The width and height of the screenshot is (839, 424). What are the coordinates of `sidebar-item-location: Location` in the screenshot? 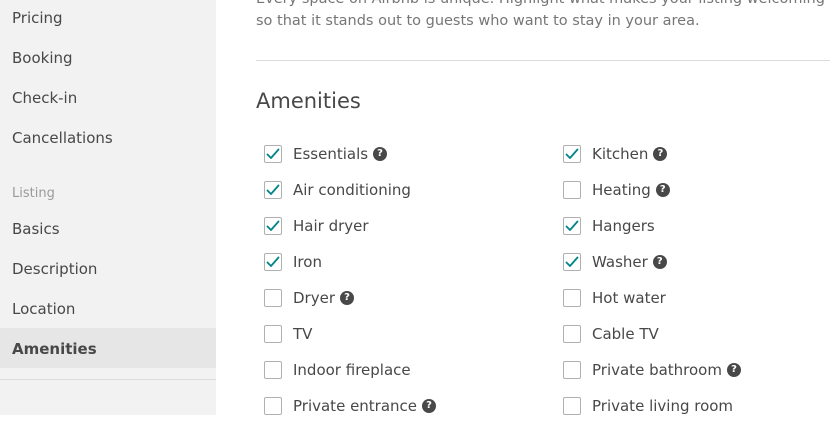 It's located at (43, 309).